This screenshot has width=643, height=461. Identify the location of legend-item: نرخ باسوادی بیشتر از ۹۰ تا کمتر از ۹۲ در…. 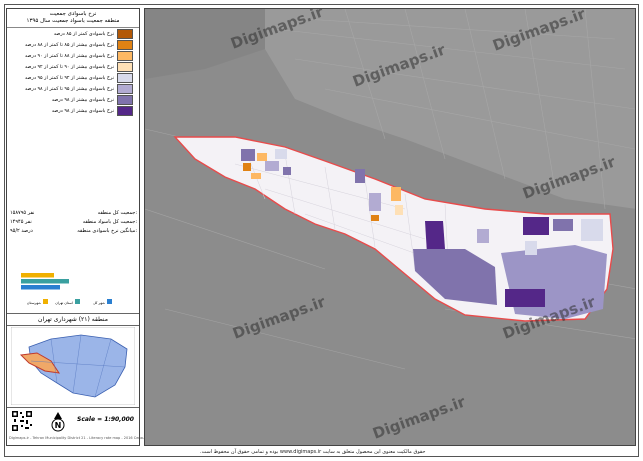
(73, 67).